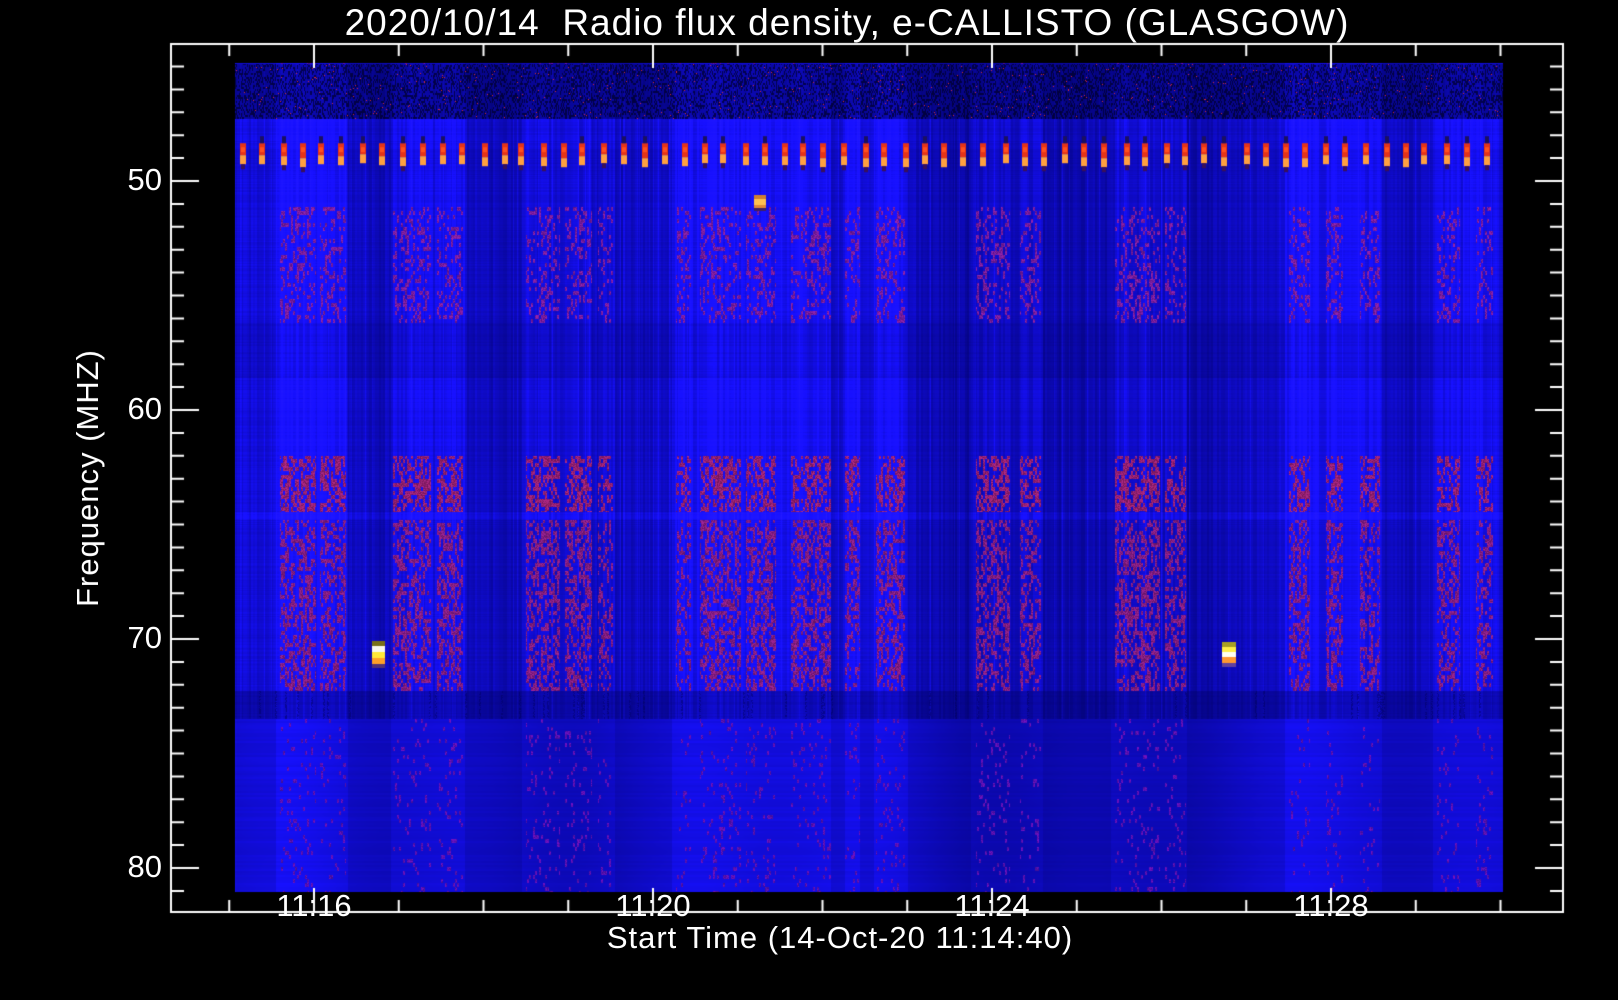  What do you see at coordinates (144, 179) in the screenshot?
I see `y-tick-label: 50` at bounding box center [144, 179].